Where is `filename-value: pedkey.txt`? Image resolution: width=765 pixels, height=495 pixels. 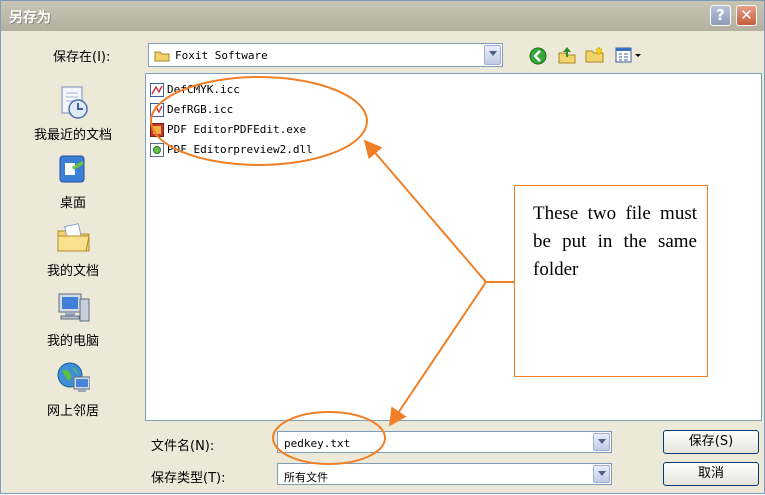 filename-value: pedkey.txt is located at coordinates (317, 443).